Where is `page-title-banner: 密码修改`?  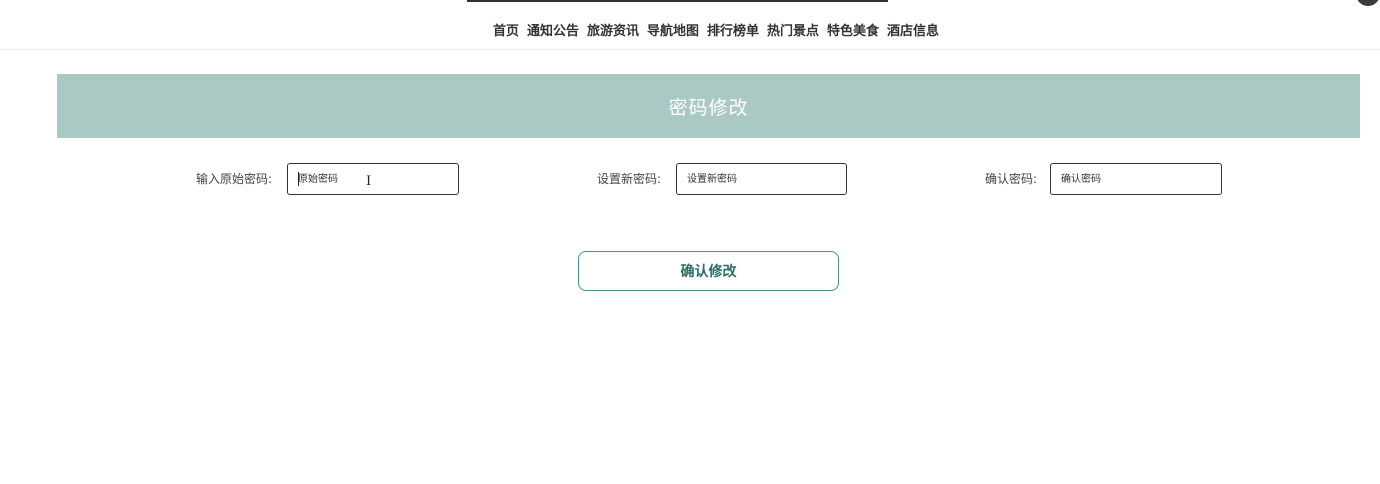 page-title-banner: 密码修改 is located at coordinates (708, 106).